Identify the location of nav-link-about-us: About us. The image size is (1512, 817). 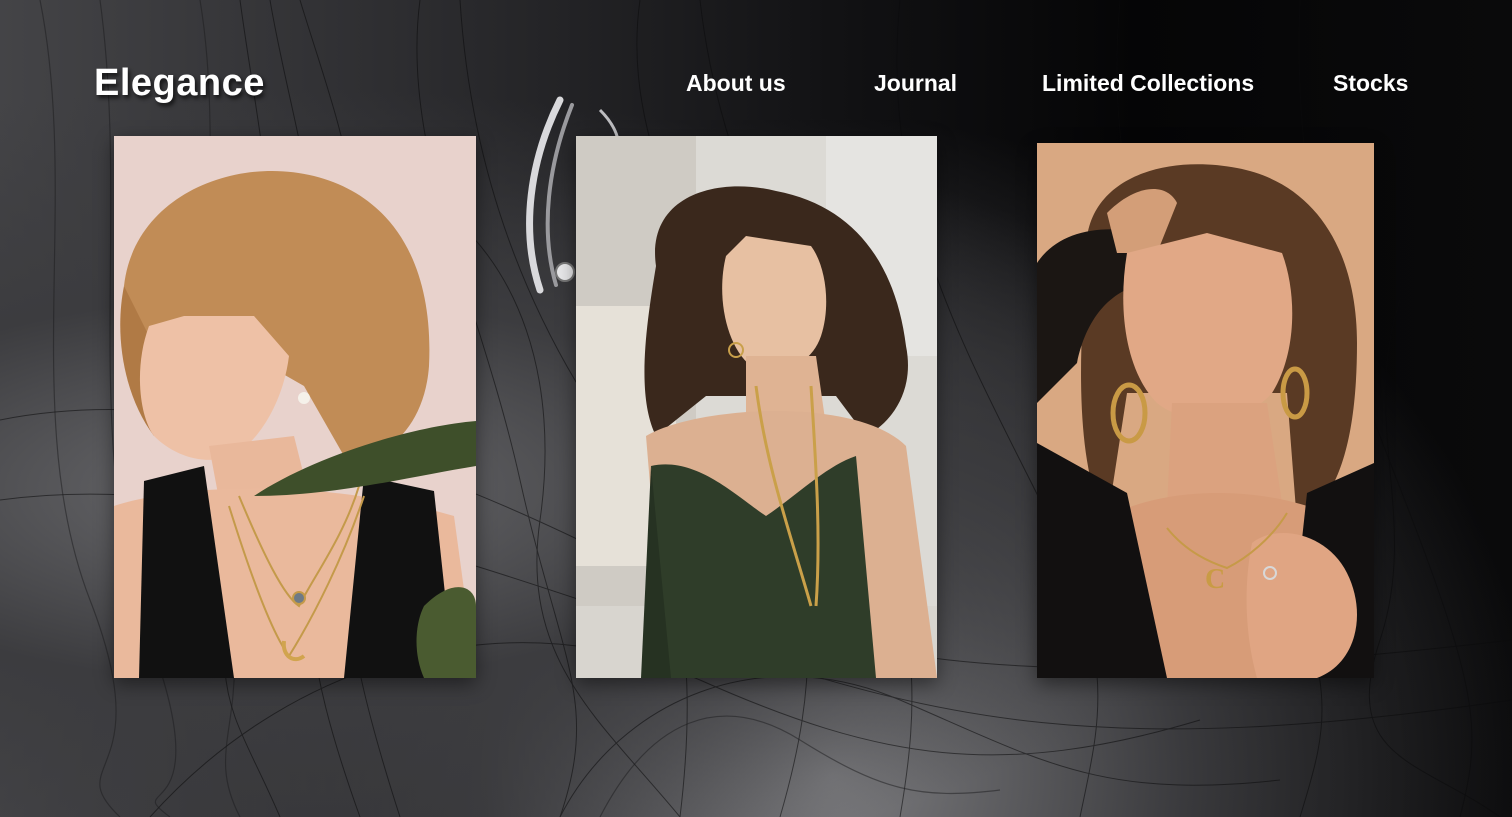
(736, 83).